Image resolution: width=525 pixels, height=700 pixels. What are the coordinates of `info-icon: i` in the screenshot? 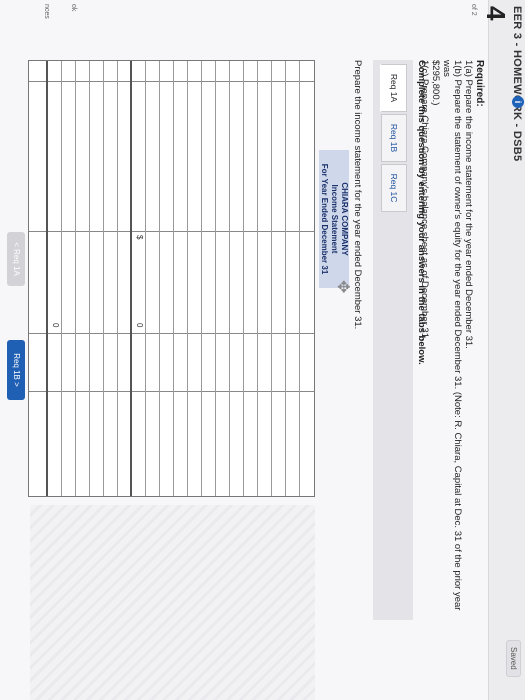 It's located at (518, 102).